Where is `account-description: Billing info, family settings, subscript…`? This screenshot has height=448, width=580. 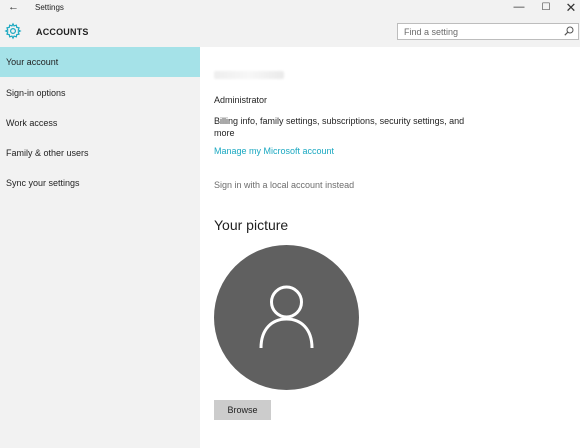
account-description: Billing info, family settings, subscript… is located at coordinates (339, 127).